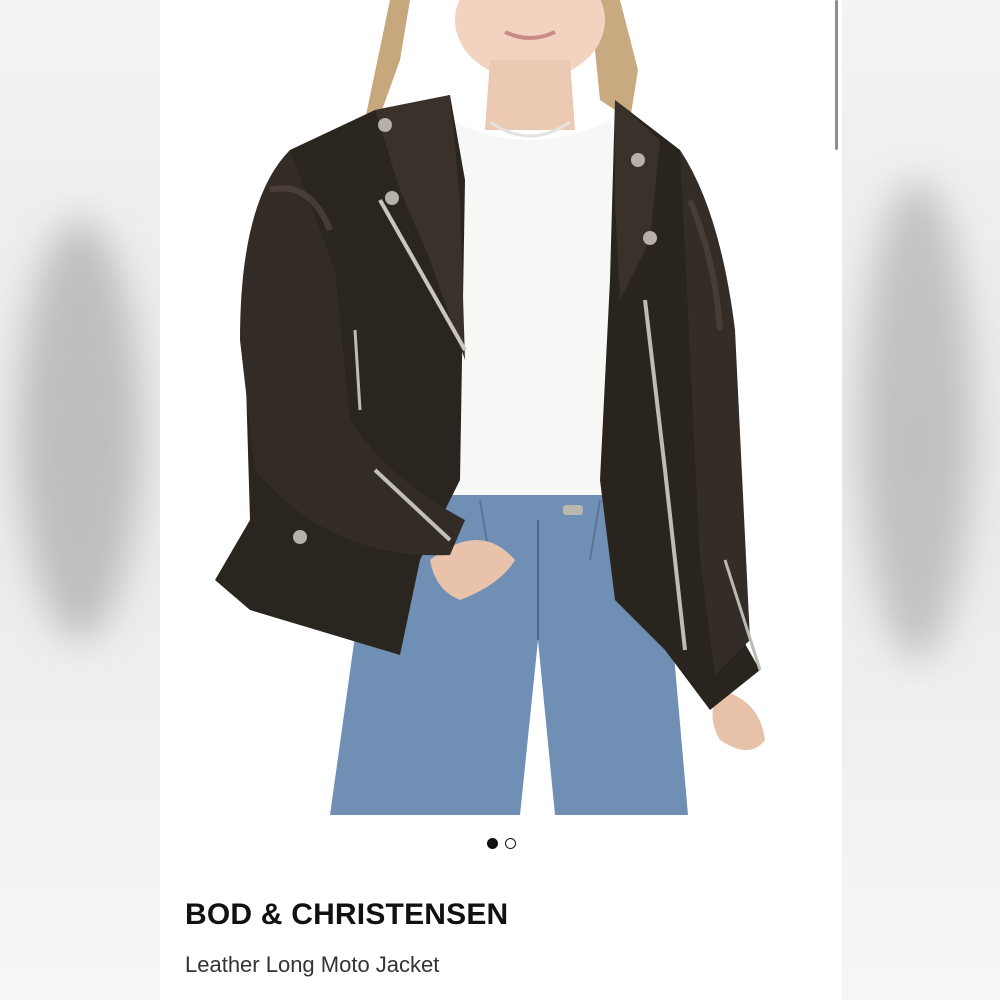 This screenshot has width=1000, height=1000. What do you see at coordinates (312, 965) in the screenshot?
I see `product-name: Leather Long Moto Jacket` at bounding box center [312, 965].